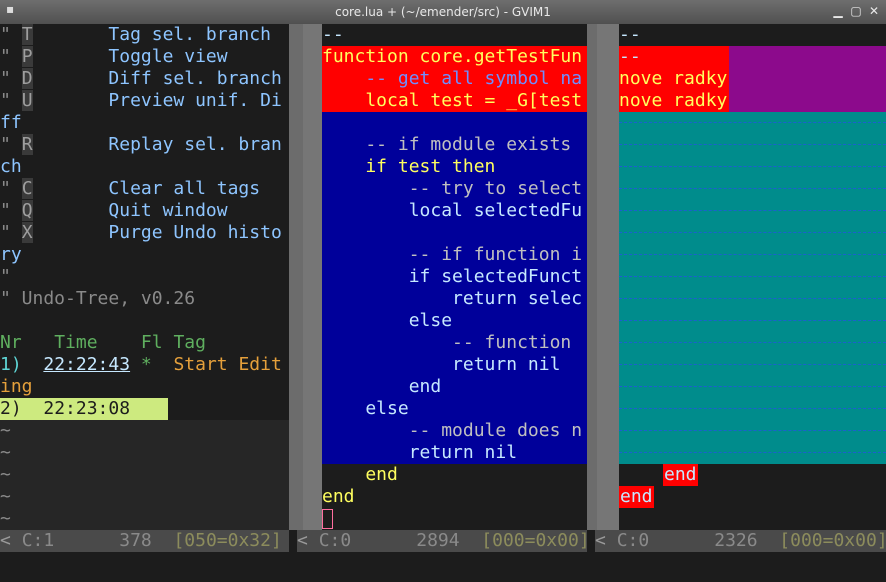 This screenshot has height=582, width=886. Describe the element at coordinates (114, 210) in the screenshot. I see `help-line: " Q Quit window` at that location.